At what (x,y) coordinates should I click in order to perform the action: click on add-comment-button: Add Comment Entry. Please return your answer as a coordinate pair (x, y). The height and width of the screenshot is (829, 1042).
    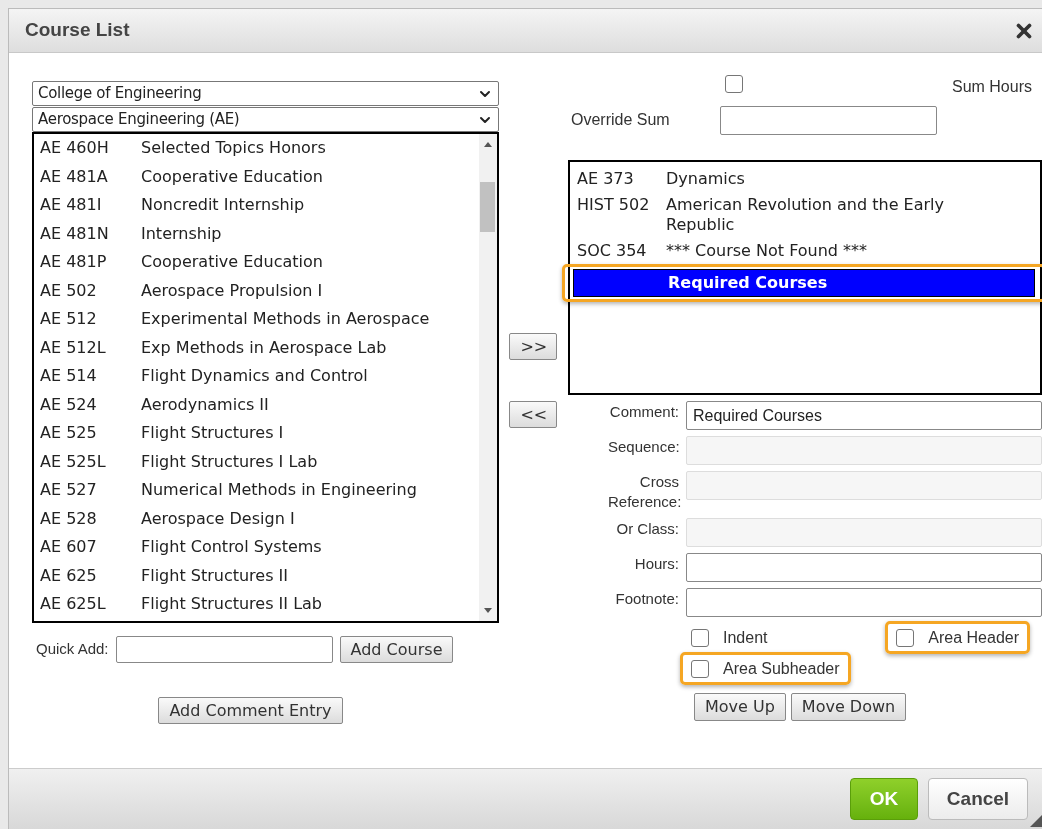
    Looking at the image, I should click on (250, 710).